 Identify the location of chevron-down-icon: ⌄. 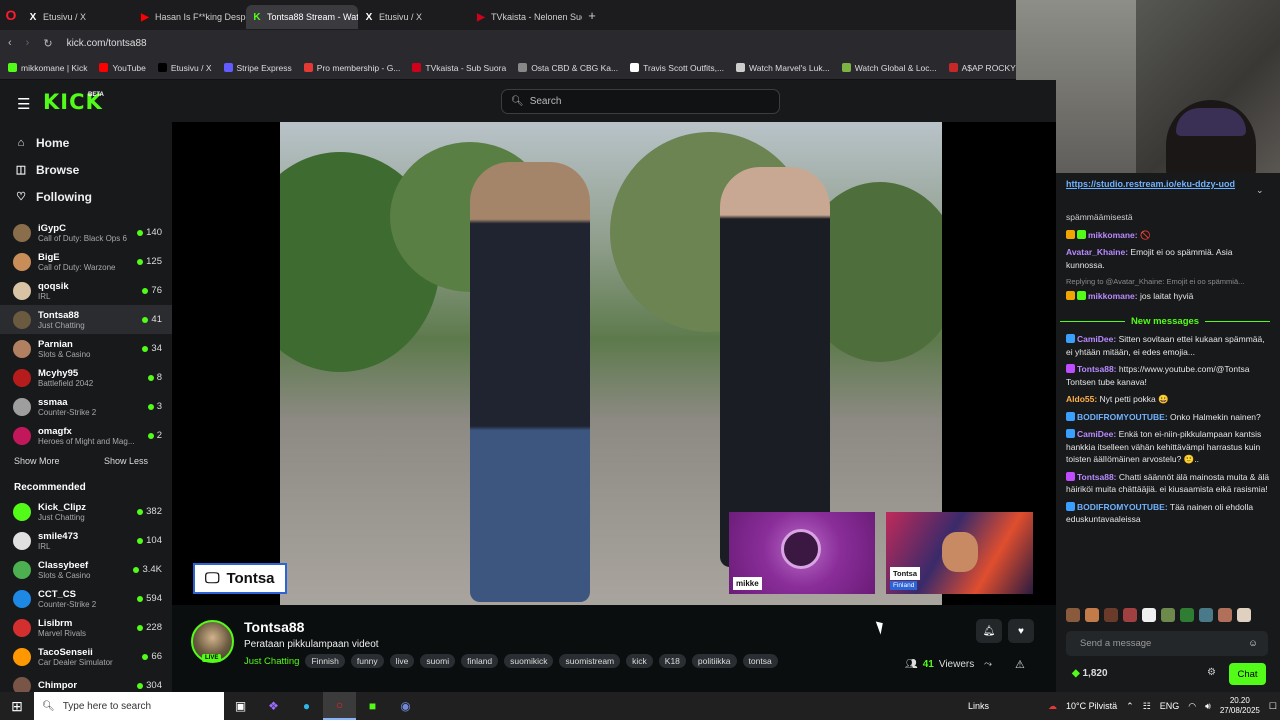
(1260, 190).